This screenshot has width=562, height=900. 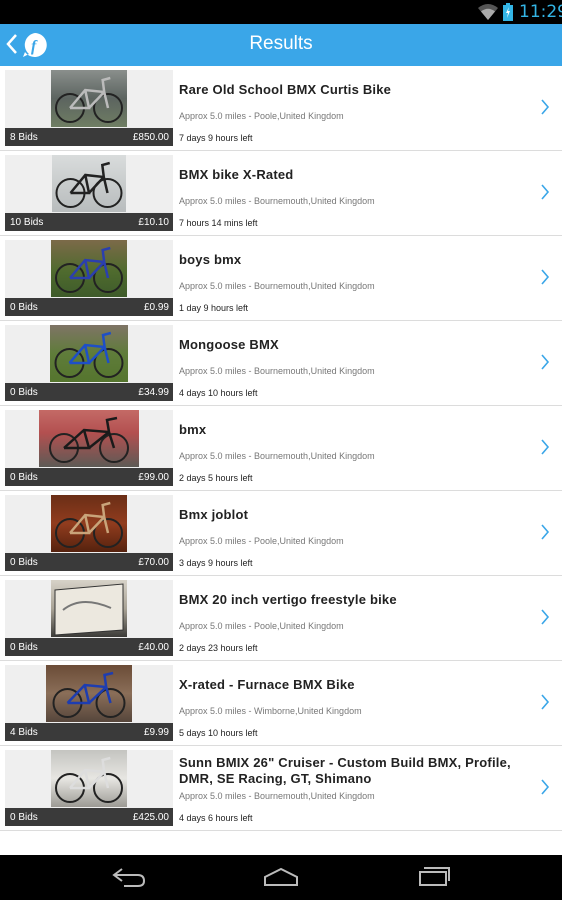 I want to click on price-bar: 0 Bids £425.00, so click(x=89, y=817).